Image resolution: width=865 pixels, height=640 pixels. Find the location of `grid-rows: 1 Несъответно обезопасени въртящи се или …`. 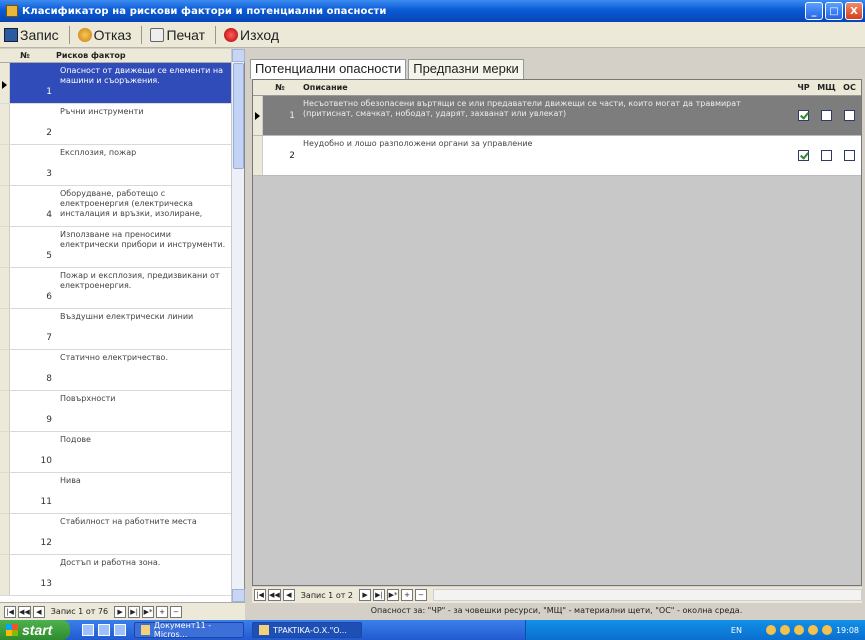

grid-rows: 1 Несъответно обезопасени въртящи се или … is located at coordinates (557, 136).